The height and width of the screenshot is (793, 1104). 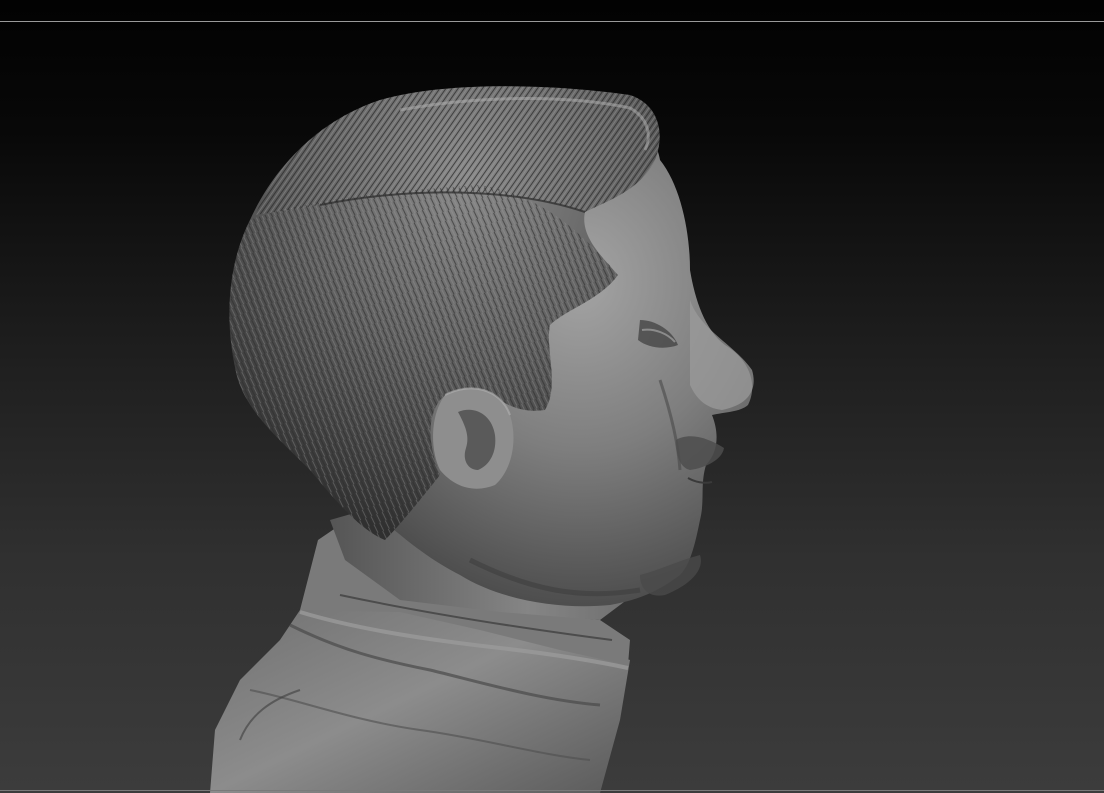 I want to click on mustache-shape, so click(x=700, y=453).